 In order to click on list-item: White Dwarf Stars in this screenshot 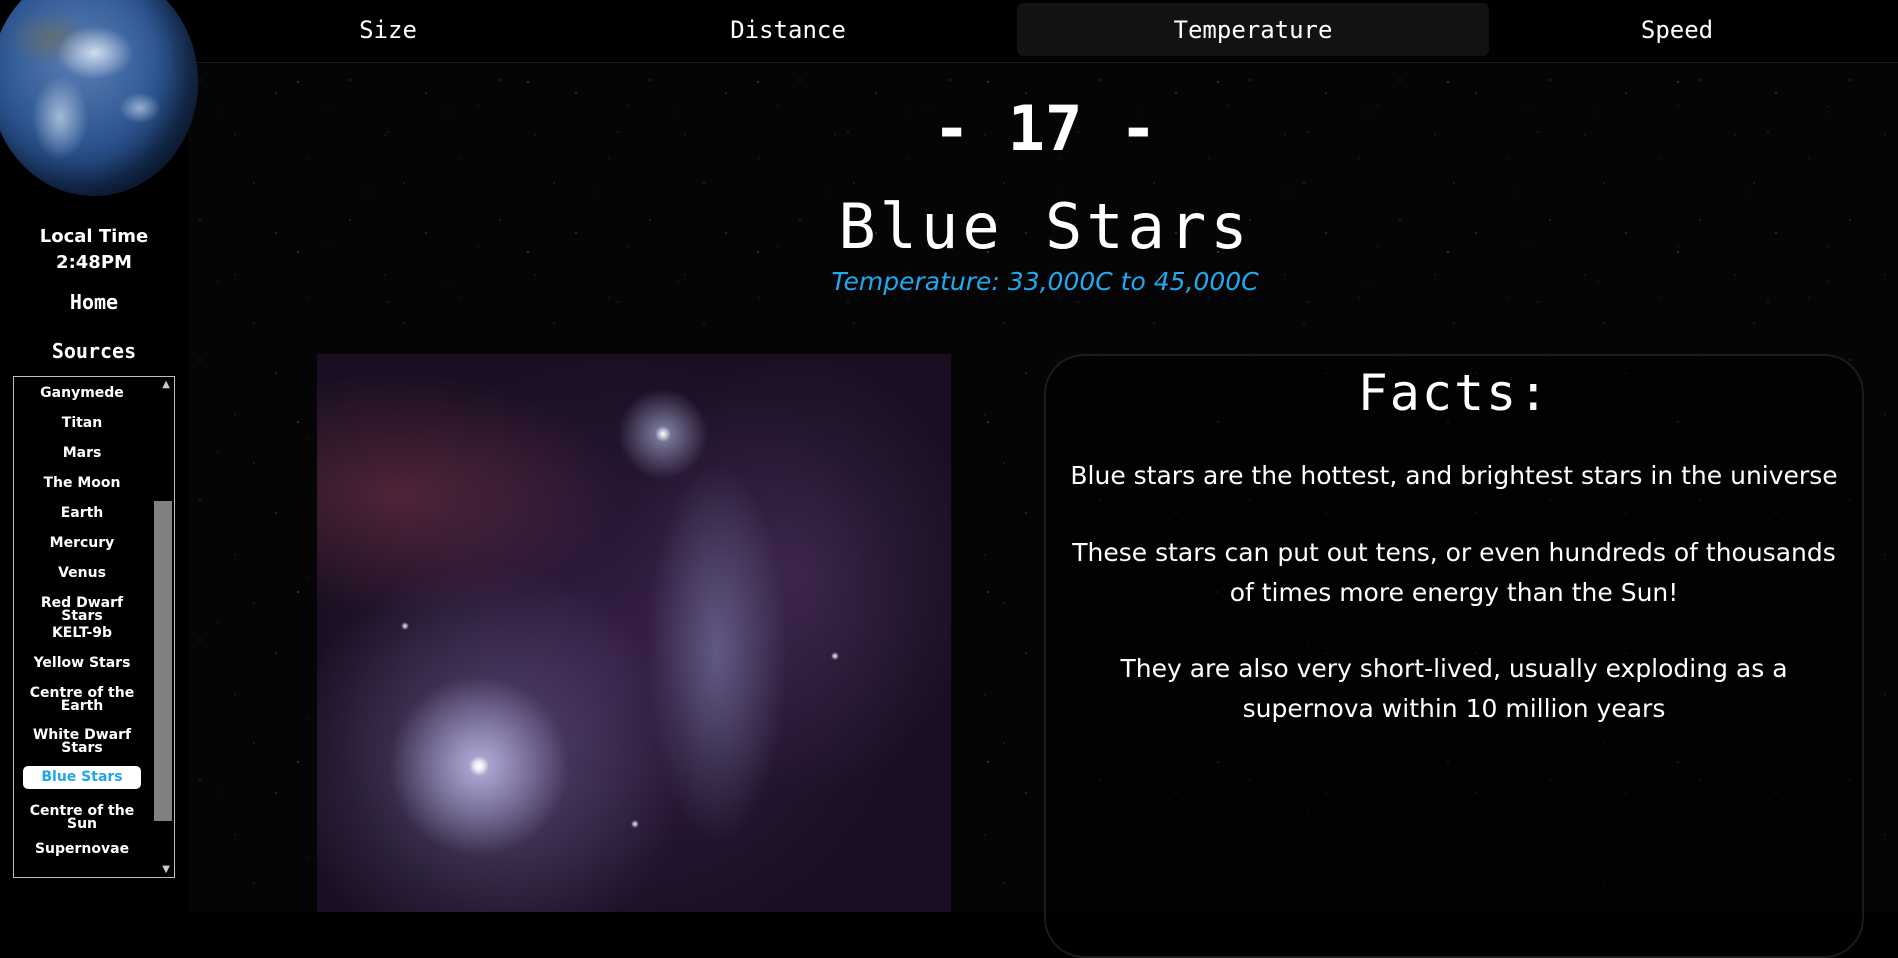, I will do `click(82, 741)`.